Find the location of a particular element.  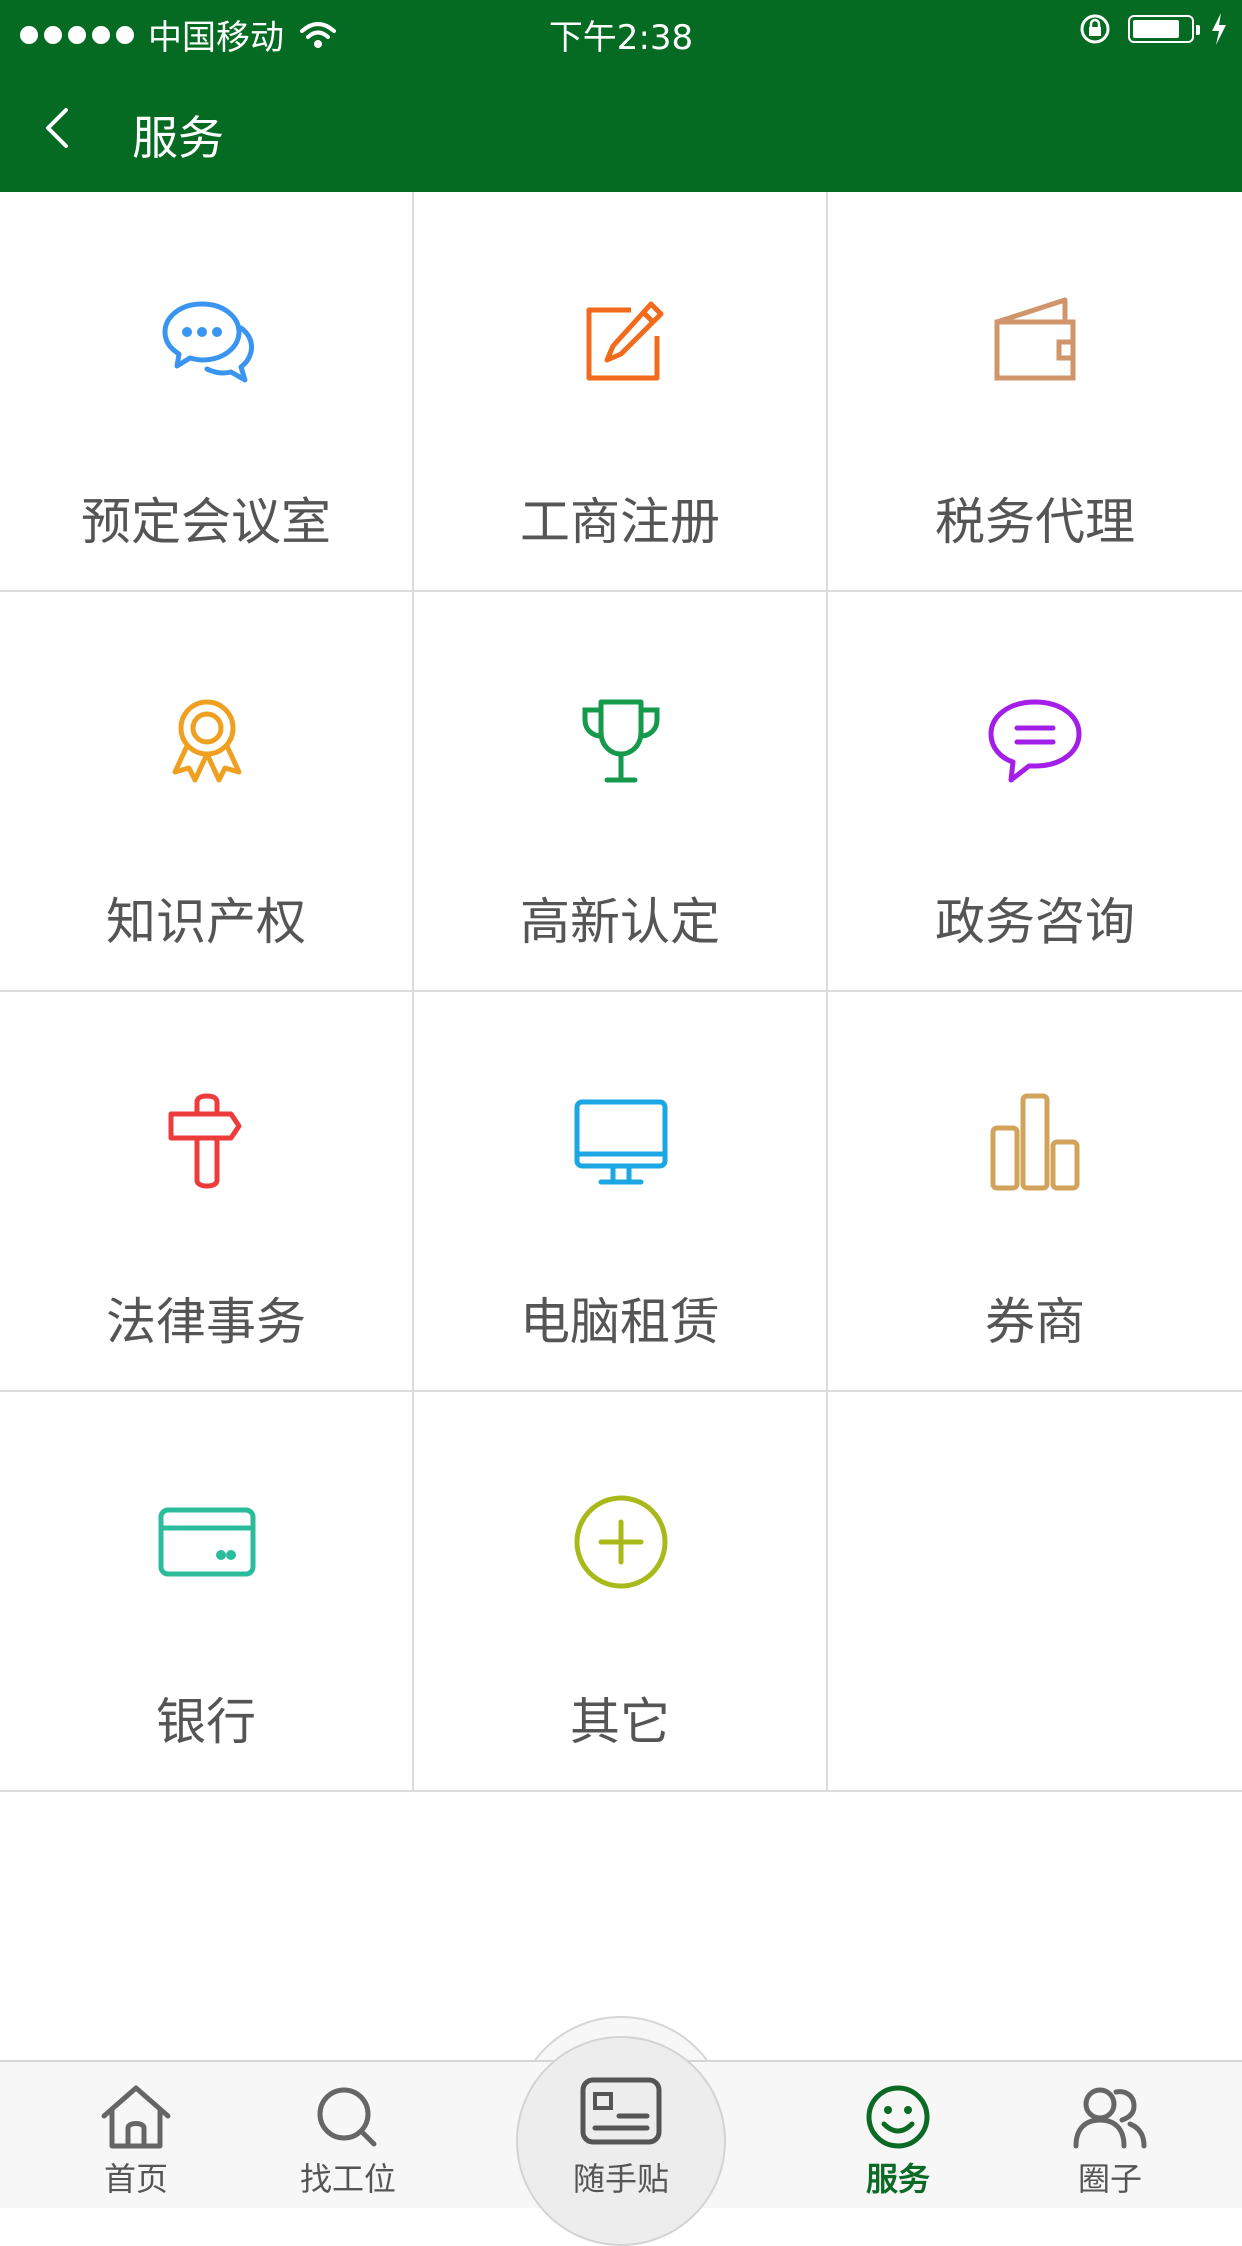

back-arrow-icon is located at coordinates (58, 128).